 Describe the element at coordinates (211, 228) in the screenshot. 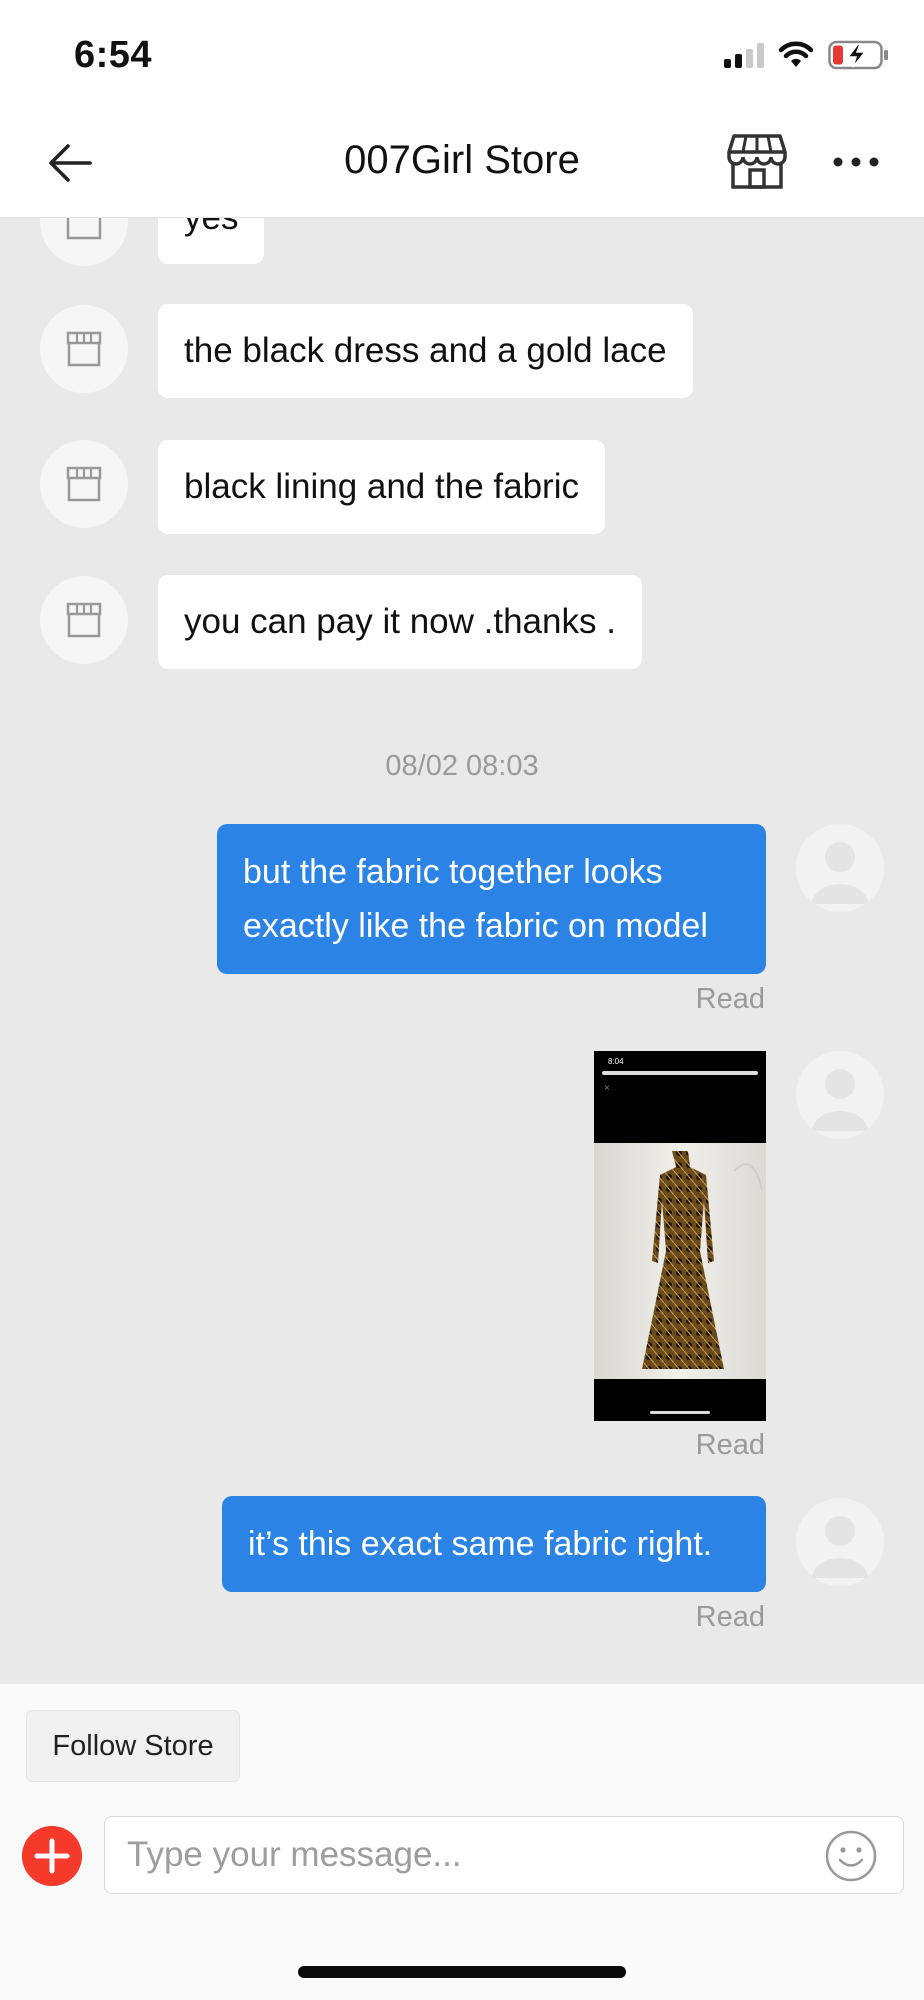

I see `message-text: yes` at that location.